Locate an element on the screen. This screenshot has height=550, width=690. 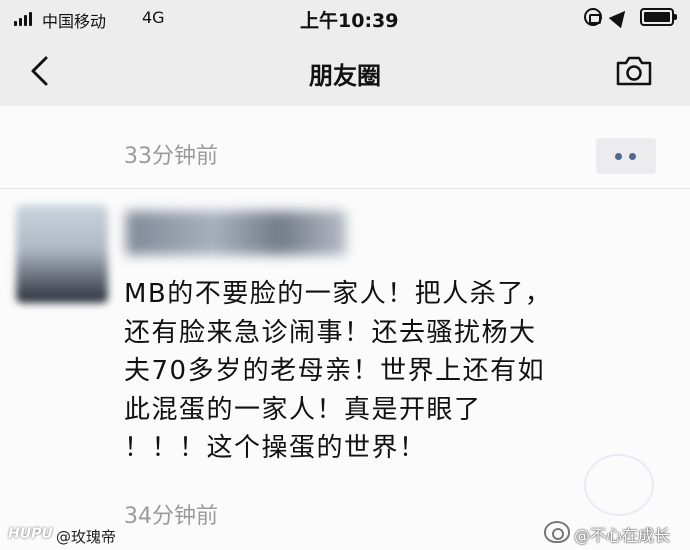
nav-bar: 朋友圈 is located at coordinates (345, 71).